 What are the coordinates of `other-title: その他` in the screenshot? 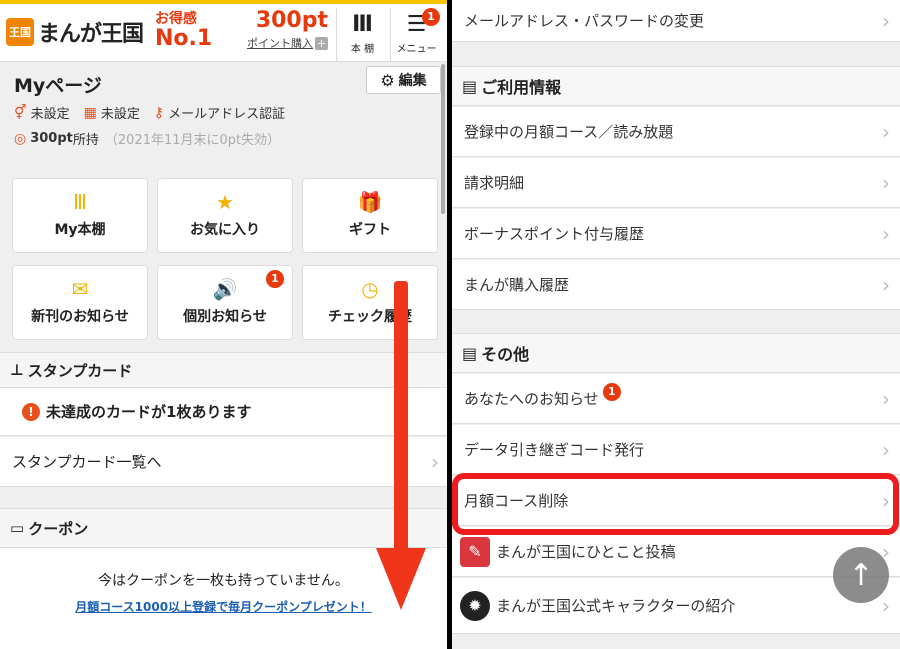 It's located at (505, 354).